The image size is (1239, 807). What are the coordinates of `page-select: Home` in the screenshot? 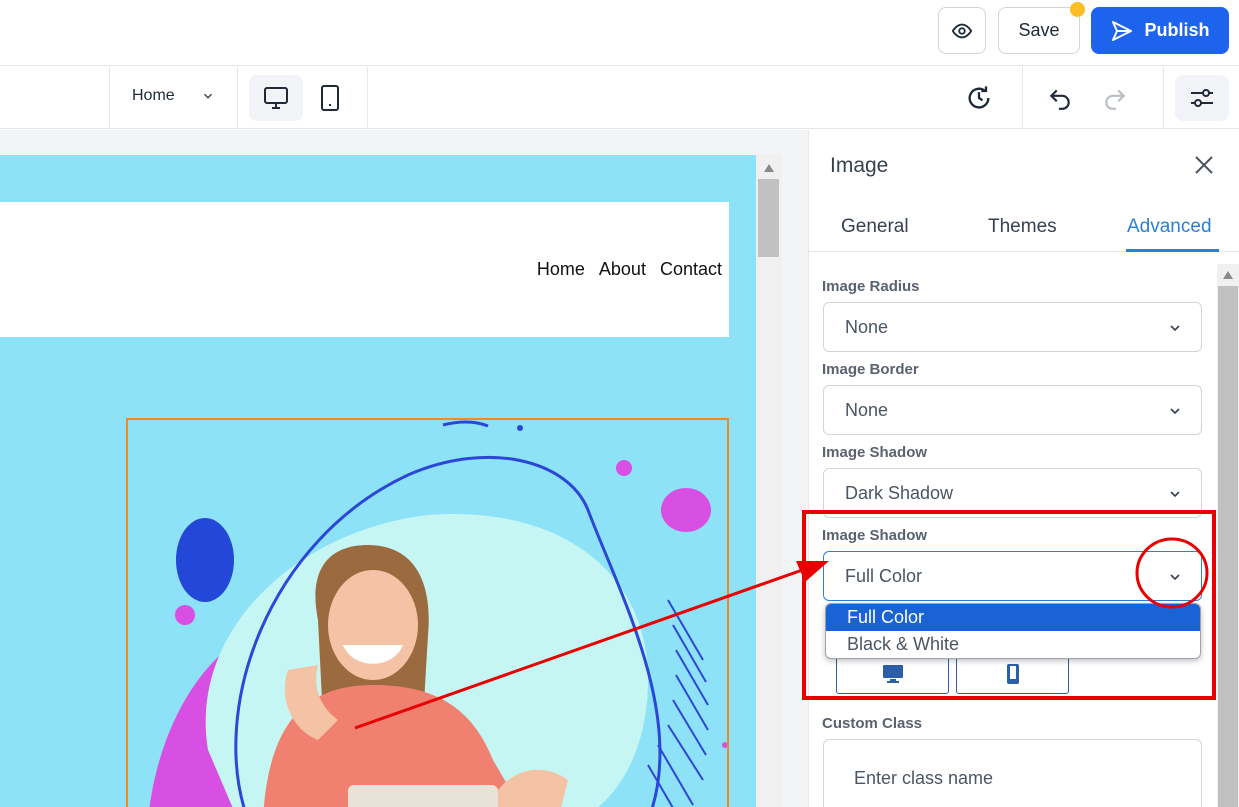 It's located at (153, 96).